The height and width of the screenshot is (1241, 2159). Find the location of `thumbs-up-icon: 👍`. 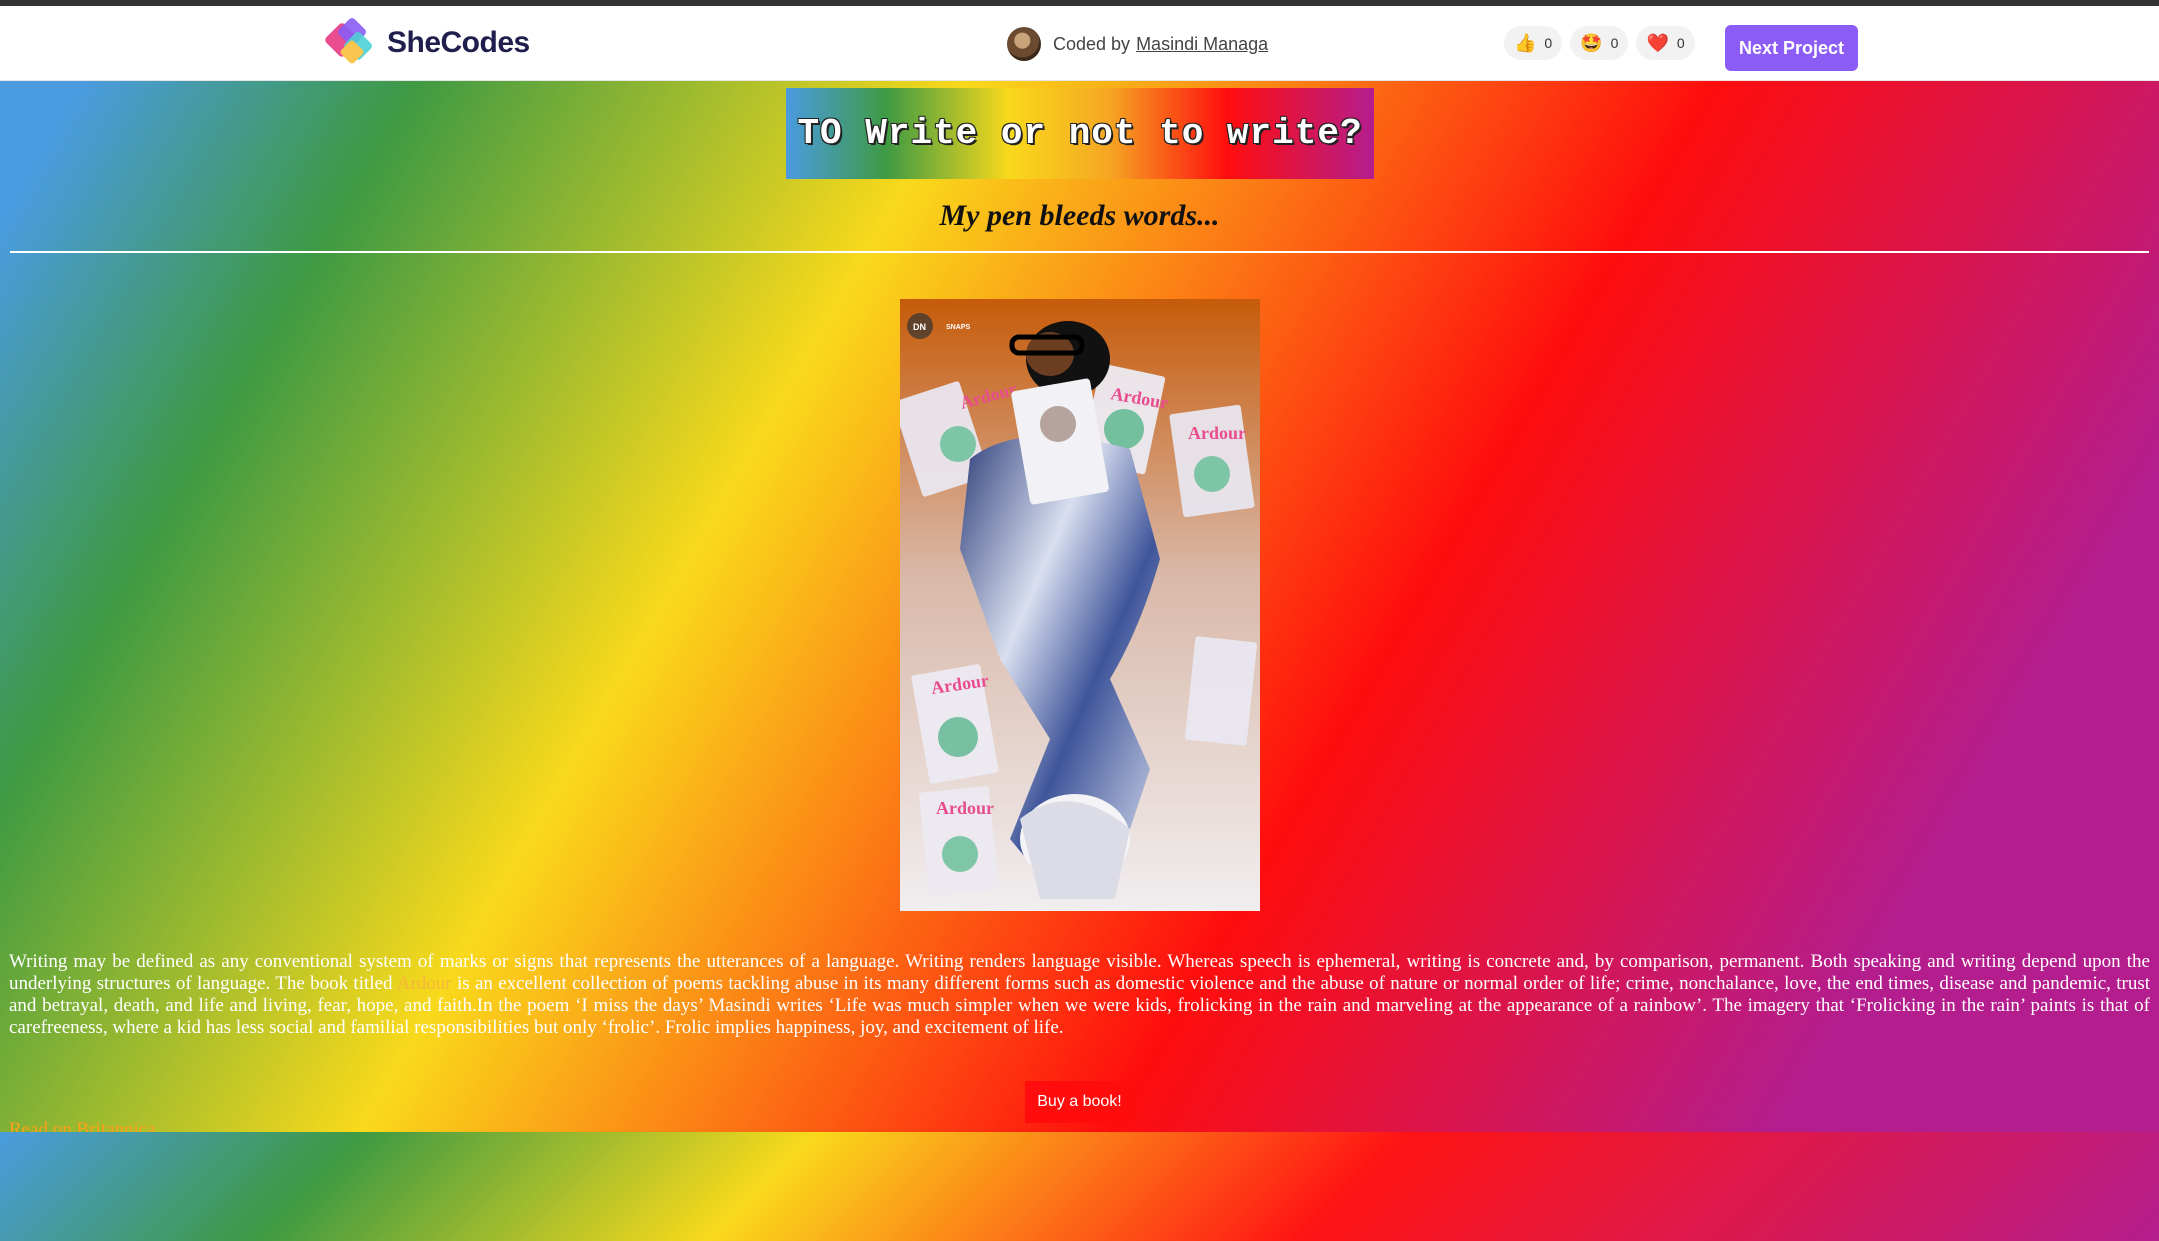

thumbs-up-icon: 👍 is located at coordinates (1525, 43).